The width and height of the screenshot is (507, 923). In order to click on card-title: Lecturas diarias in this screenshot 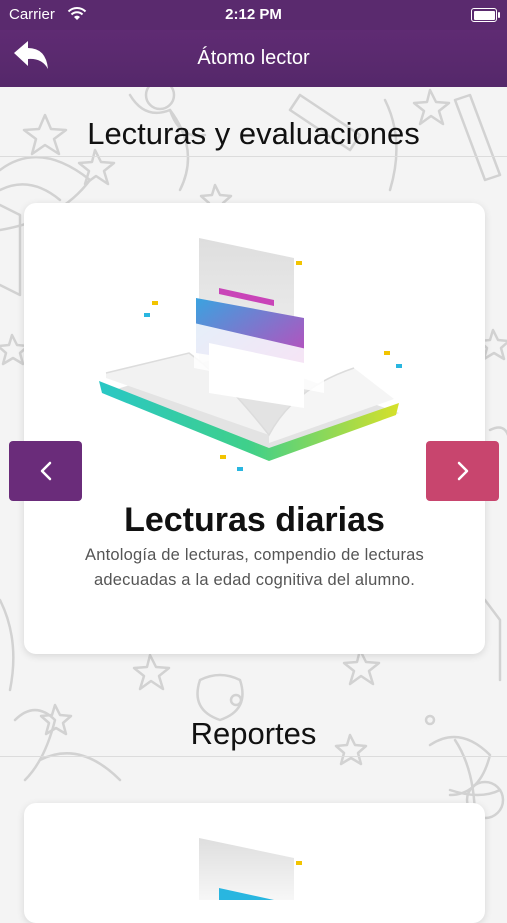, I will do `click(254, 520)`.